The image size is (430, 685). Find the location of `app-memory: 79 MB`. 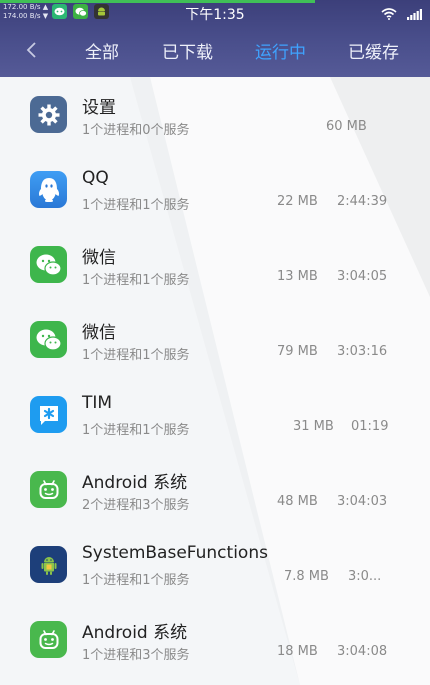

app-memory: 79 MB is located at coordinates (297, 351).